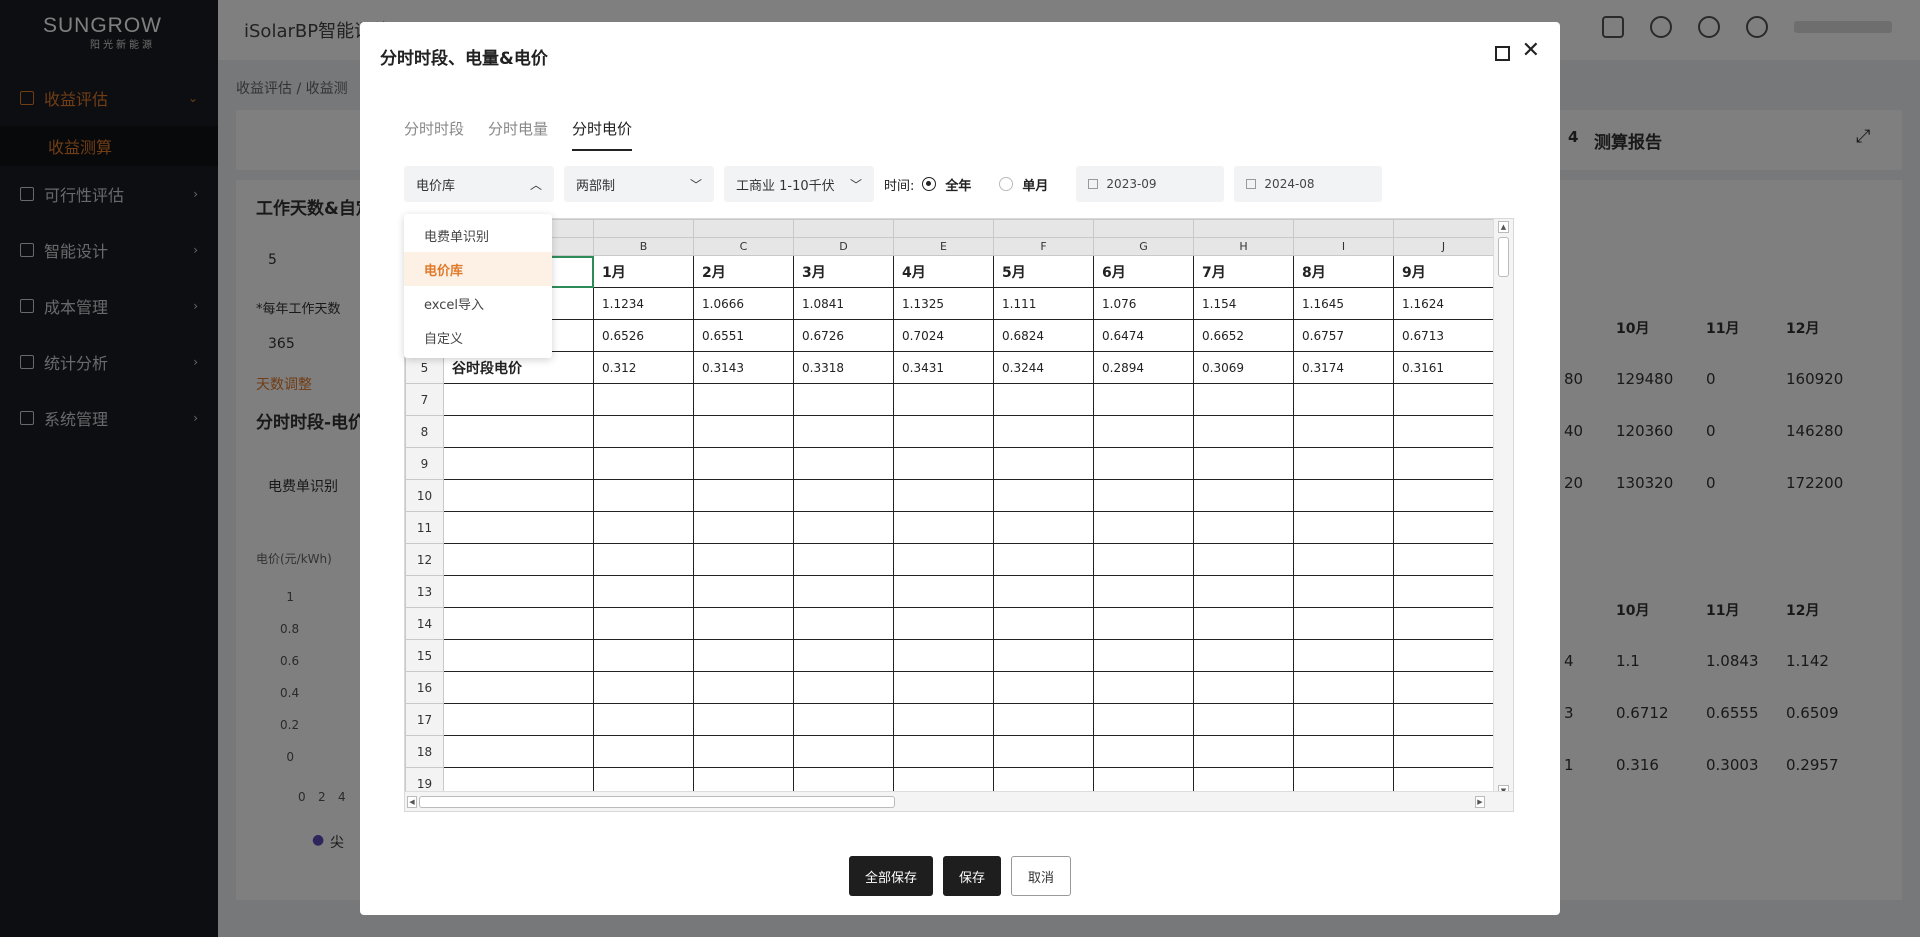 This screenshot has height=937, width=1920. I want to click on start-date-picker: 2023-09, so click(1150, 184).